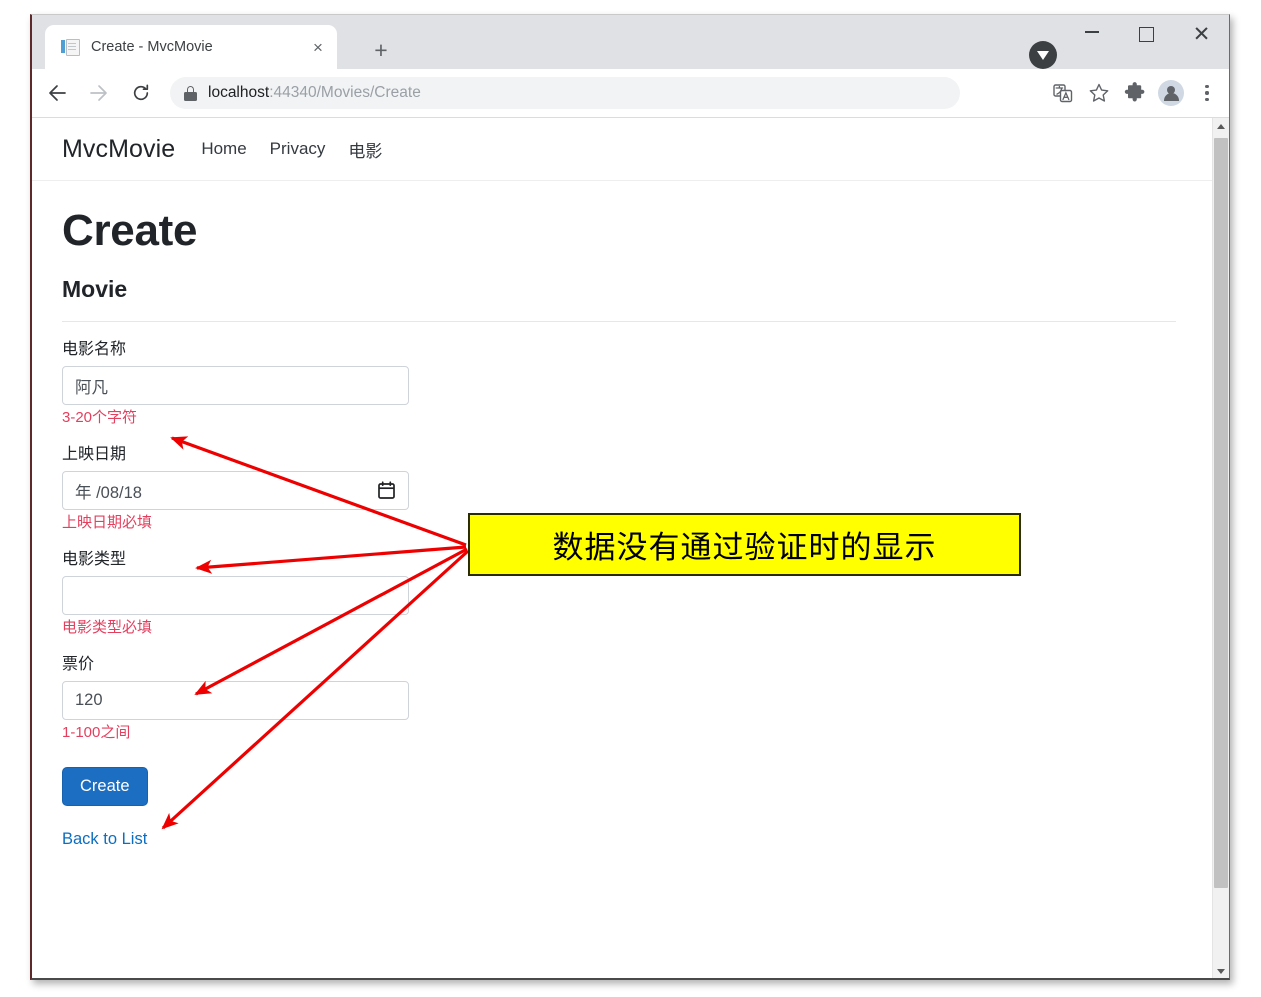 The width and height of the screenshot is (1261, 997). I want to click on tab-title: Create - MvcMovie, so click(152, 47).